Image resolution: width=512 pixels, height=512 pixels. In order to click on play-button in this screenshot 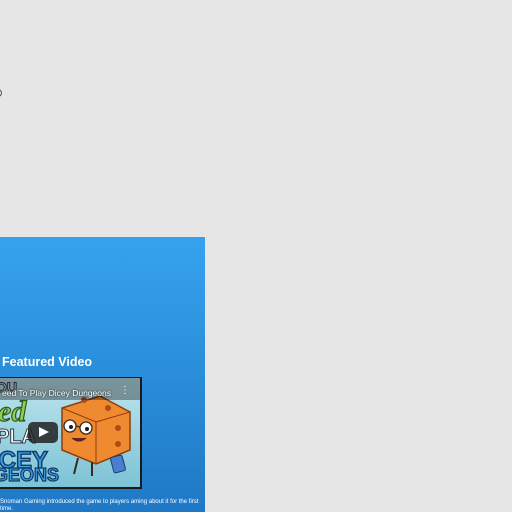, I will do `click(43, 432)`.